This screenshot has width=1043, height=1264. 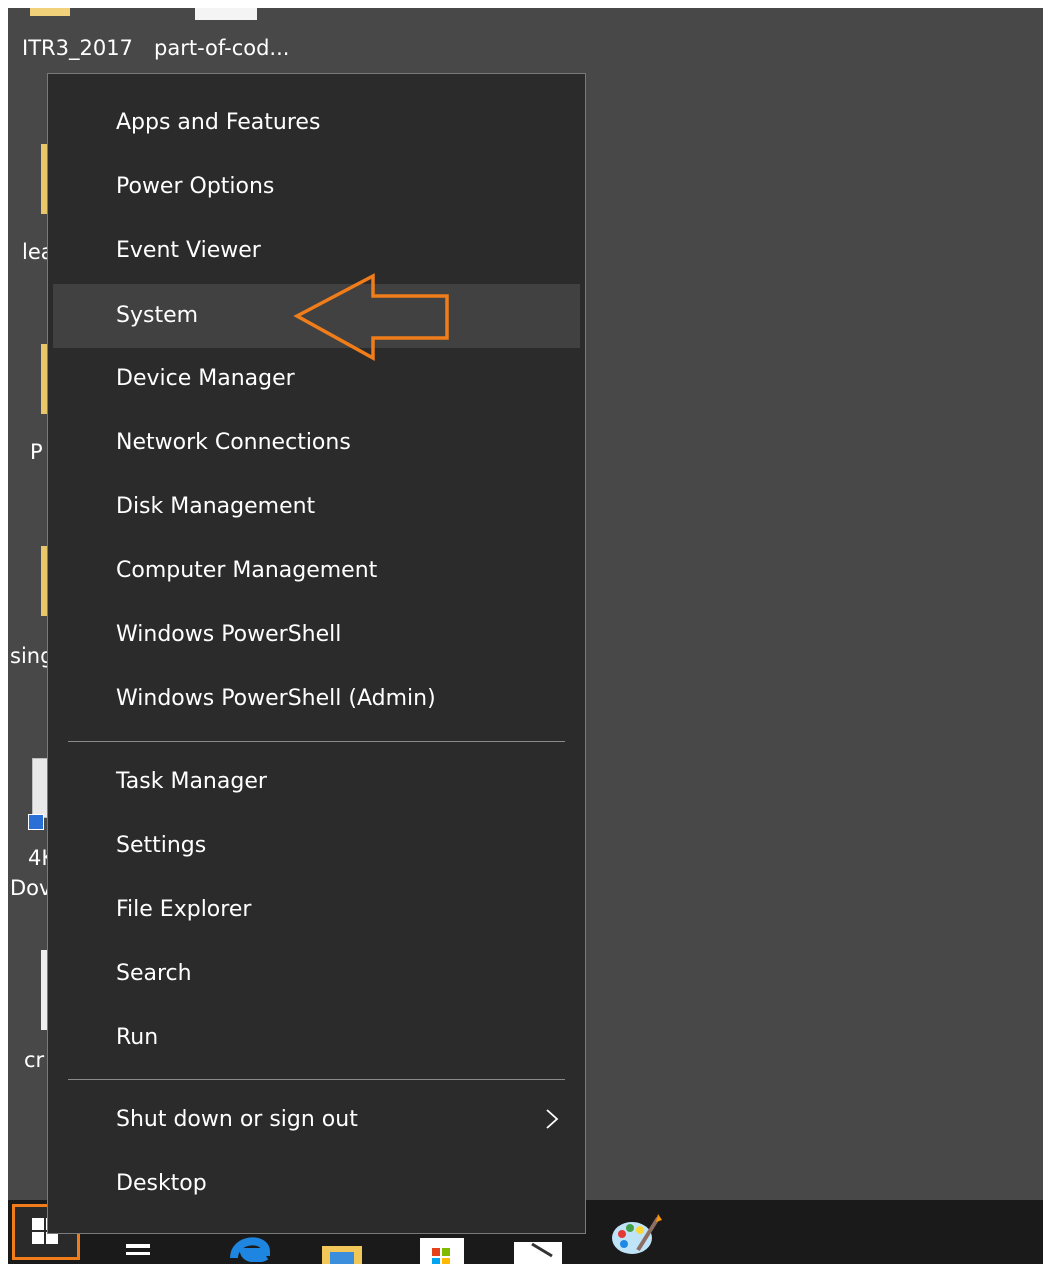 What do you see at coordinates (77, 48) in the screenshot?
I see `desktop-icon-label-itr3: ITR3_2017` at bounding box center [77, 48].